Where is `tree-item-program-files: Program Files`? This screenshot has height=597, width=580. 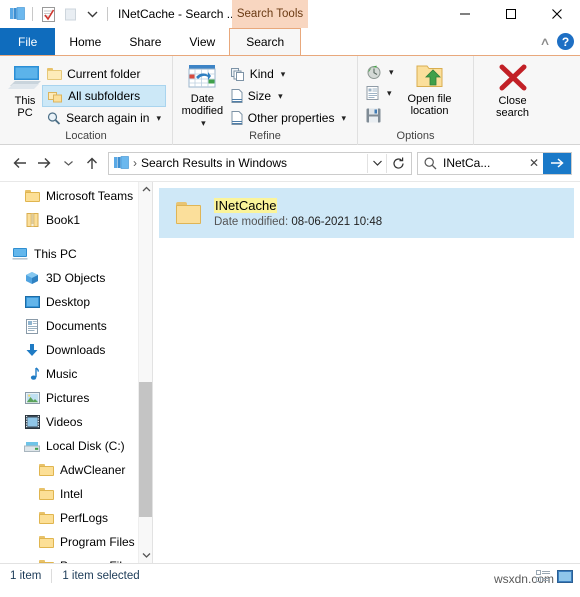
tree-item-program-files: Program Files is located at coordinates (76, 542).